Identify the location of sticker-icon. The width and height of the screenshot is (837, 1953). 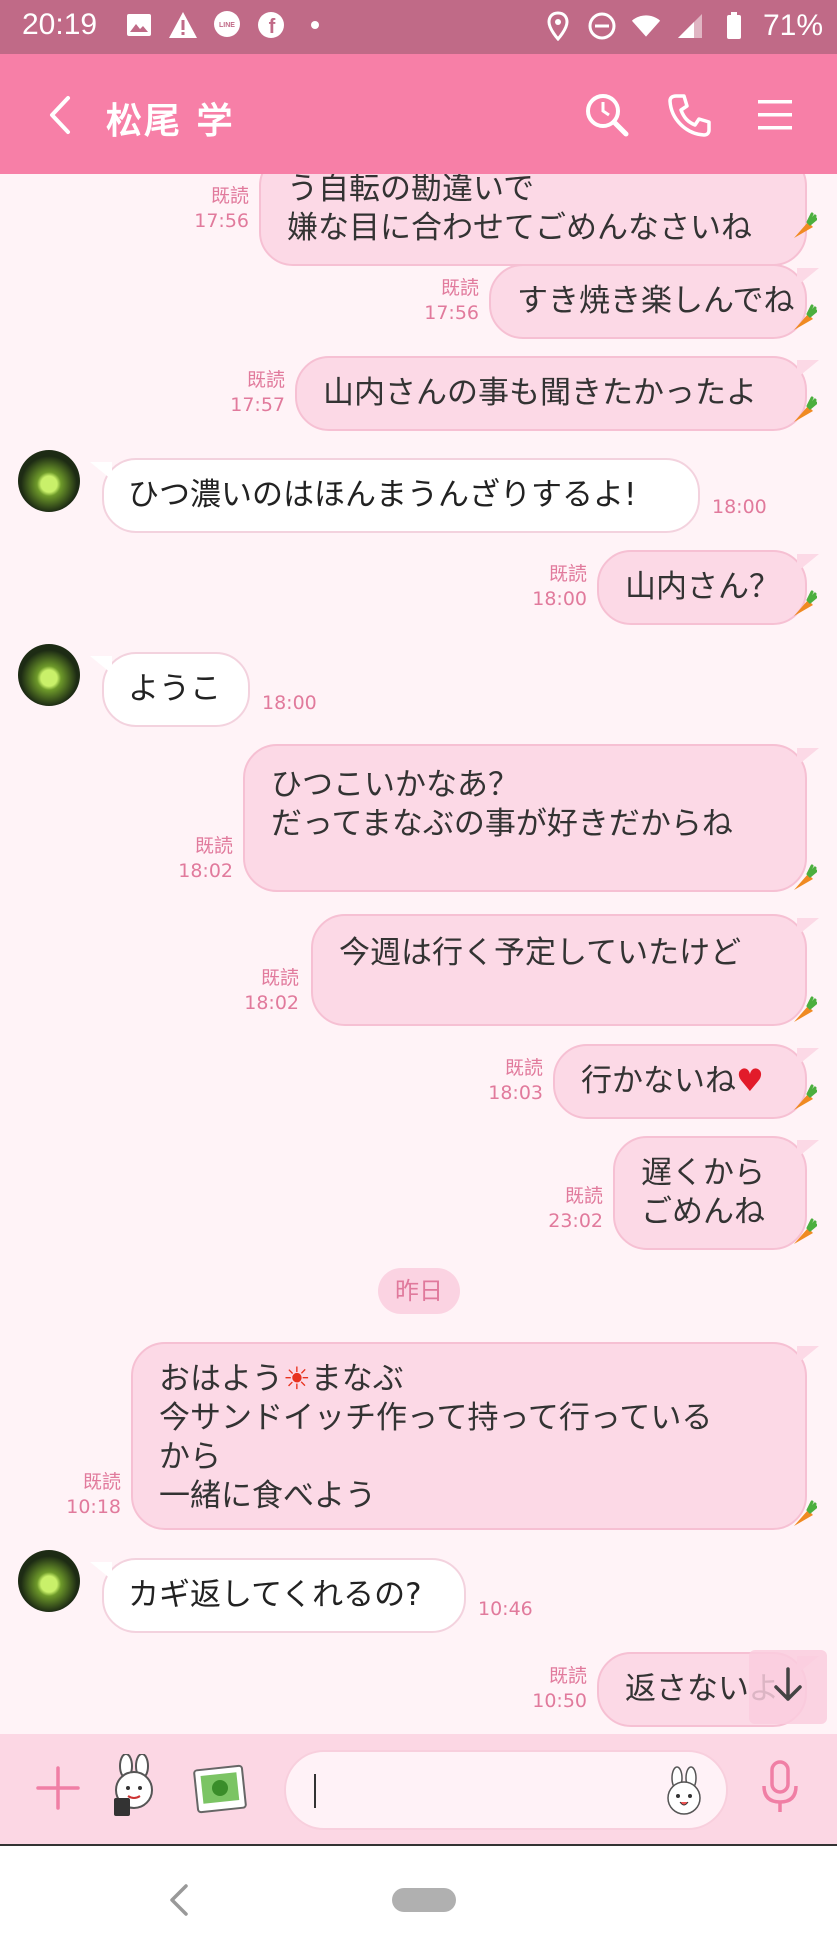
(134, 1786).